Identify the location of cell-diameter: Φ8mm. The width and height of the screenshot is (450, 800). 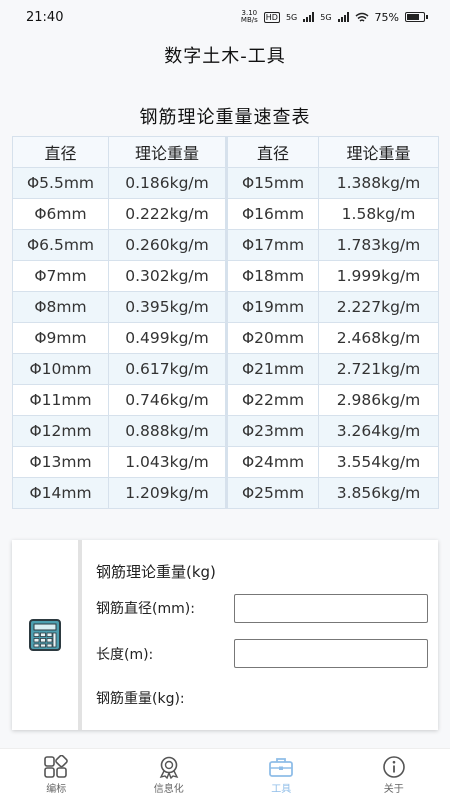
(60, 307).